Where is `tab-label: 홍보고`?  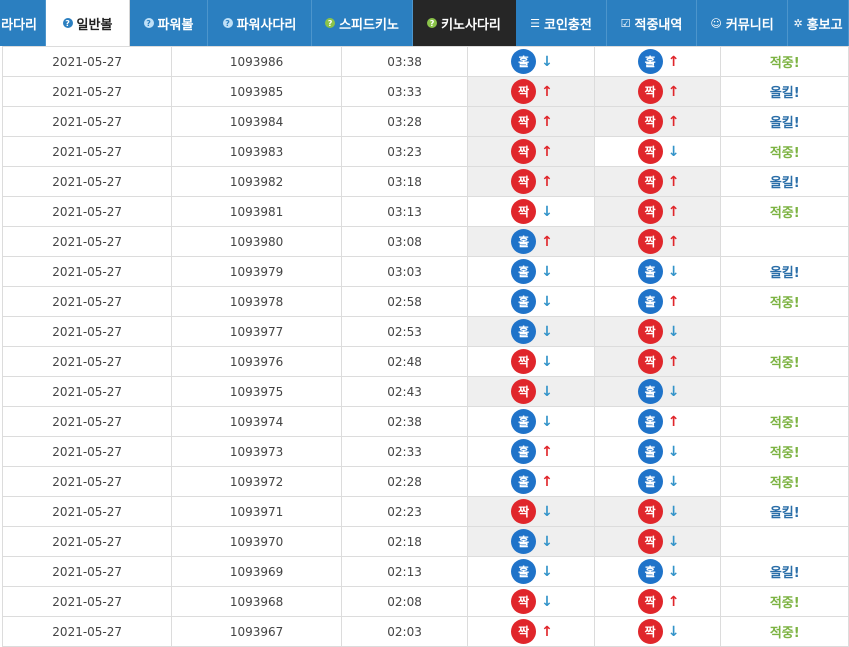 tab-label: 홍보고 is located at coordinates (824, 25).